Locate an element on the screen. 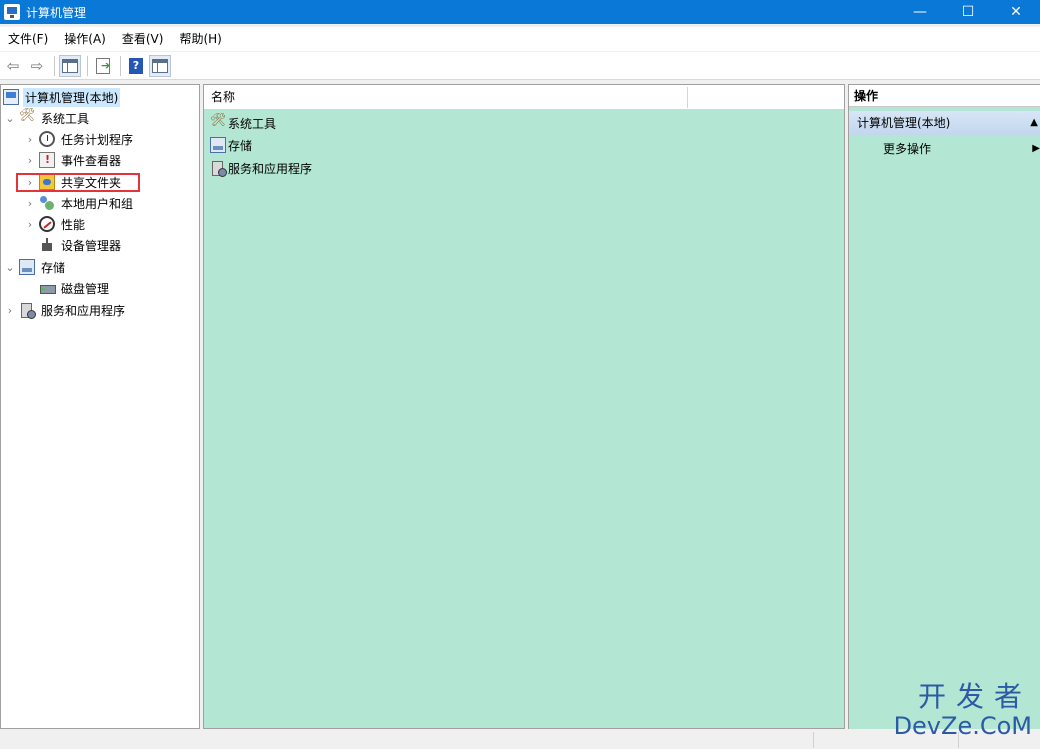 This screenshot has height=749, width=1040. back-button: ⇦ is located at coordinates (13, 66).